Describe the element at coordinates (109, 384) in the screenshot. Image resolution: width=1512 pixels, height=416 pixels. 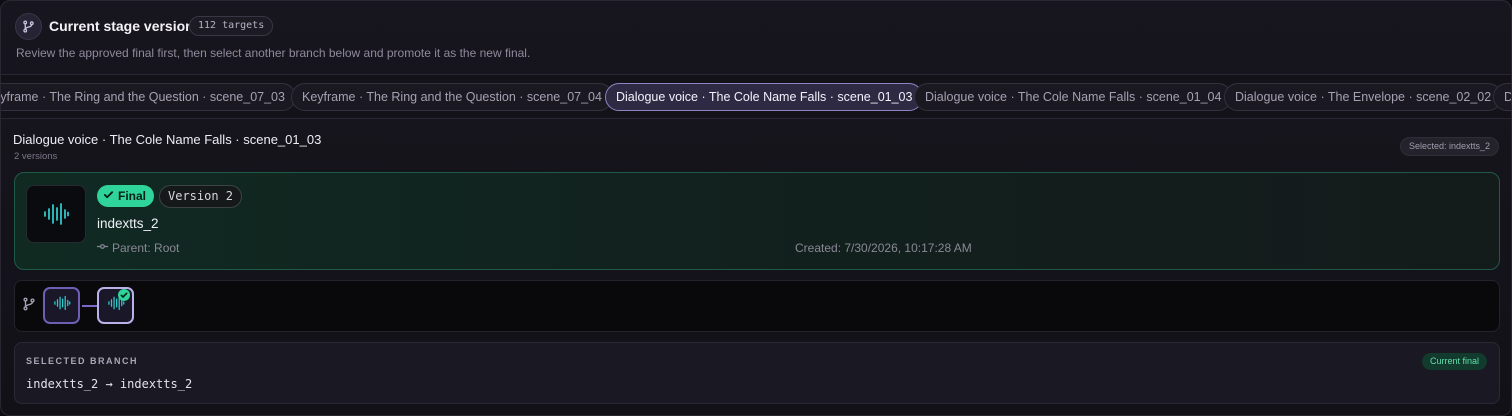
I see `selected-branch-path: indextts_2 → indextts_2` at that location.